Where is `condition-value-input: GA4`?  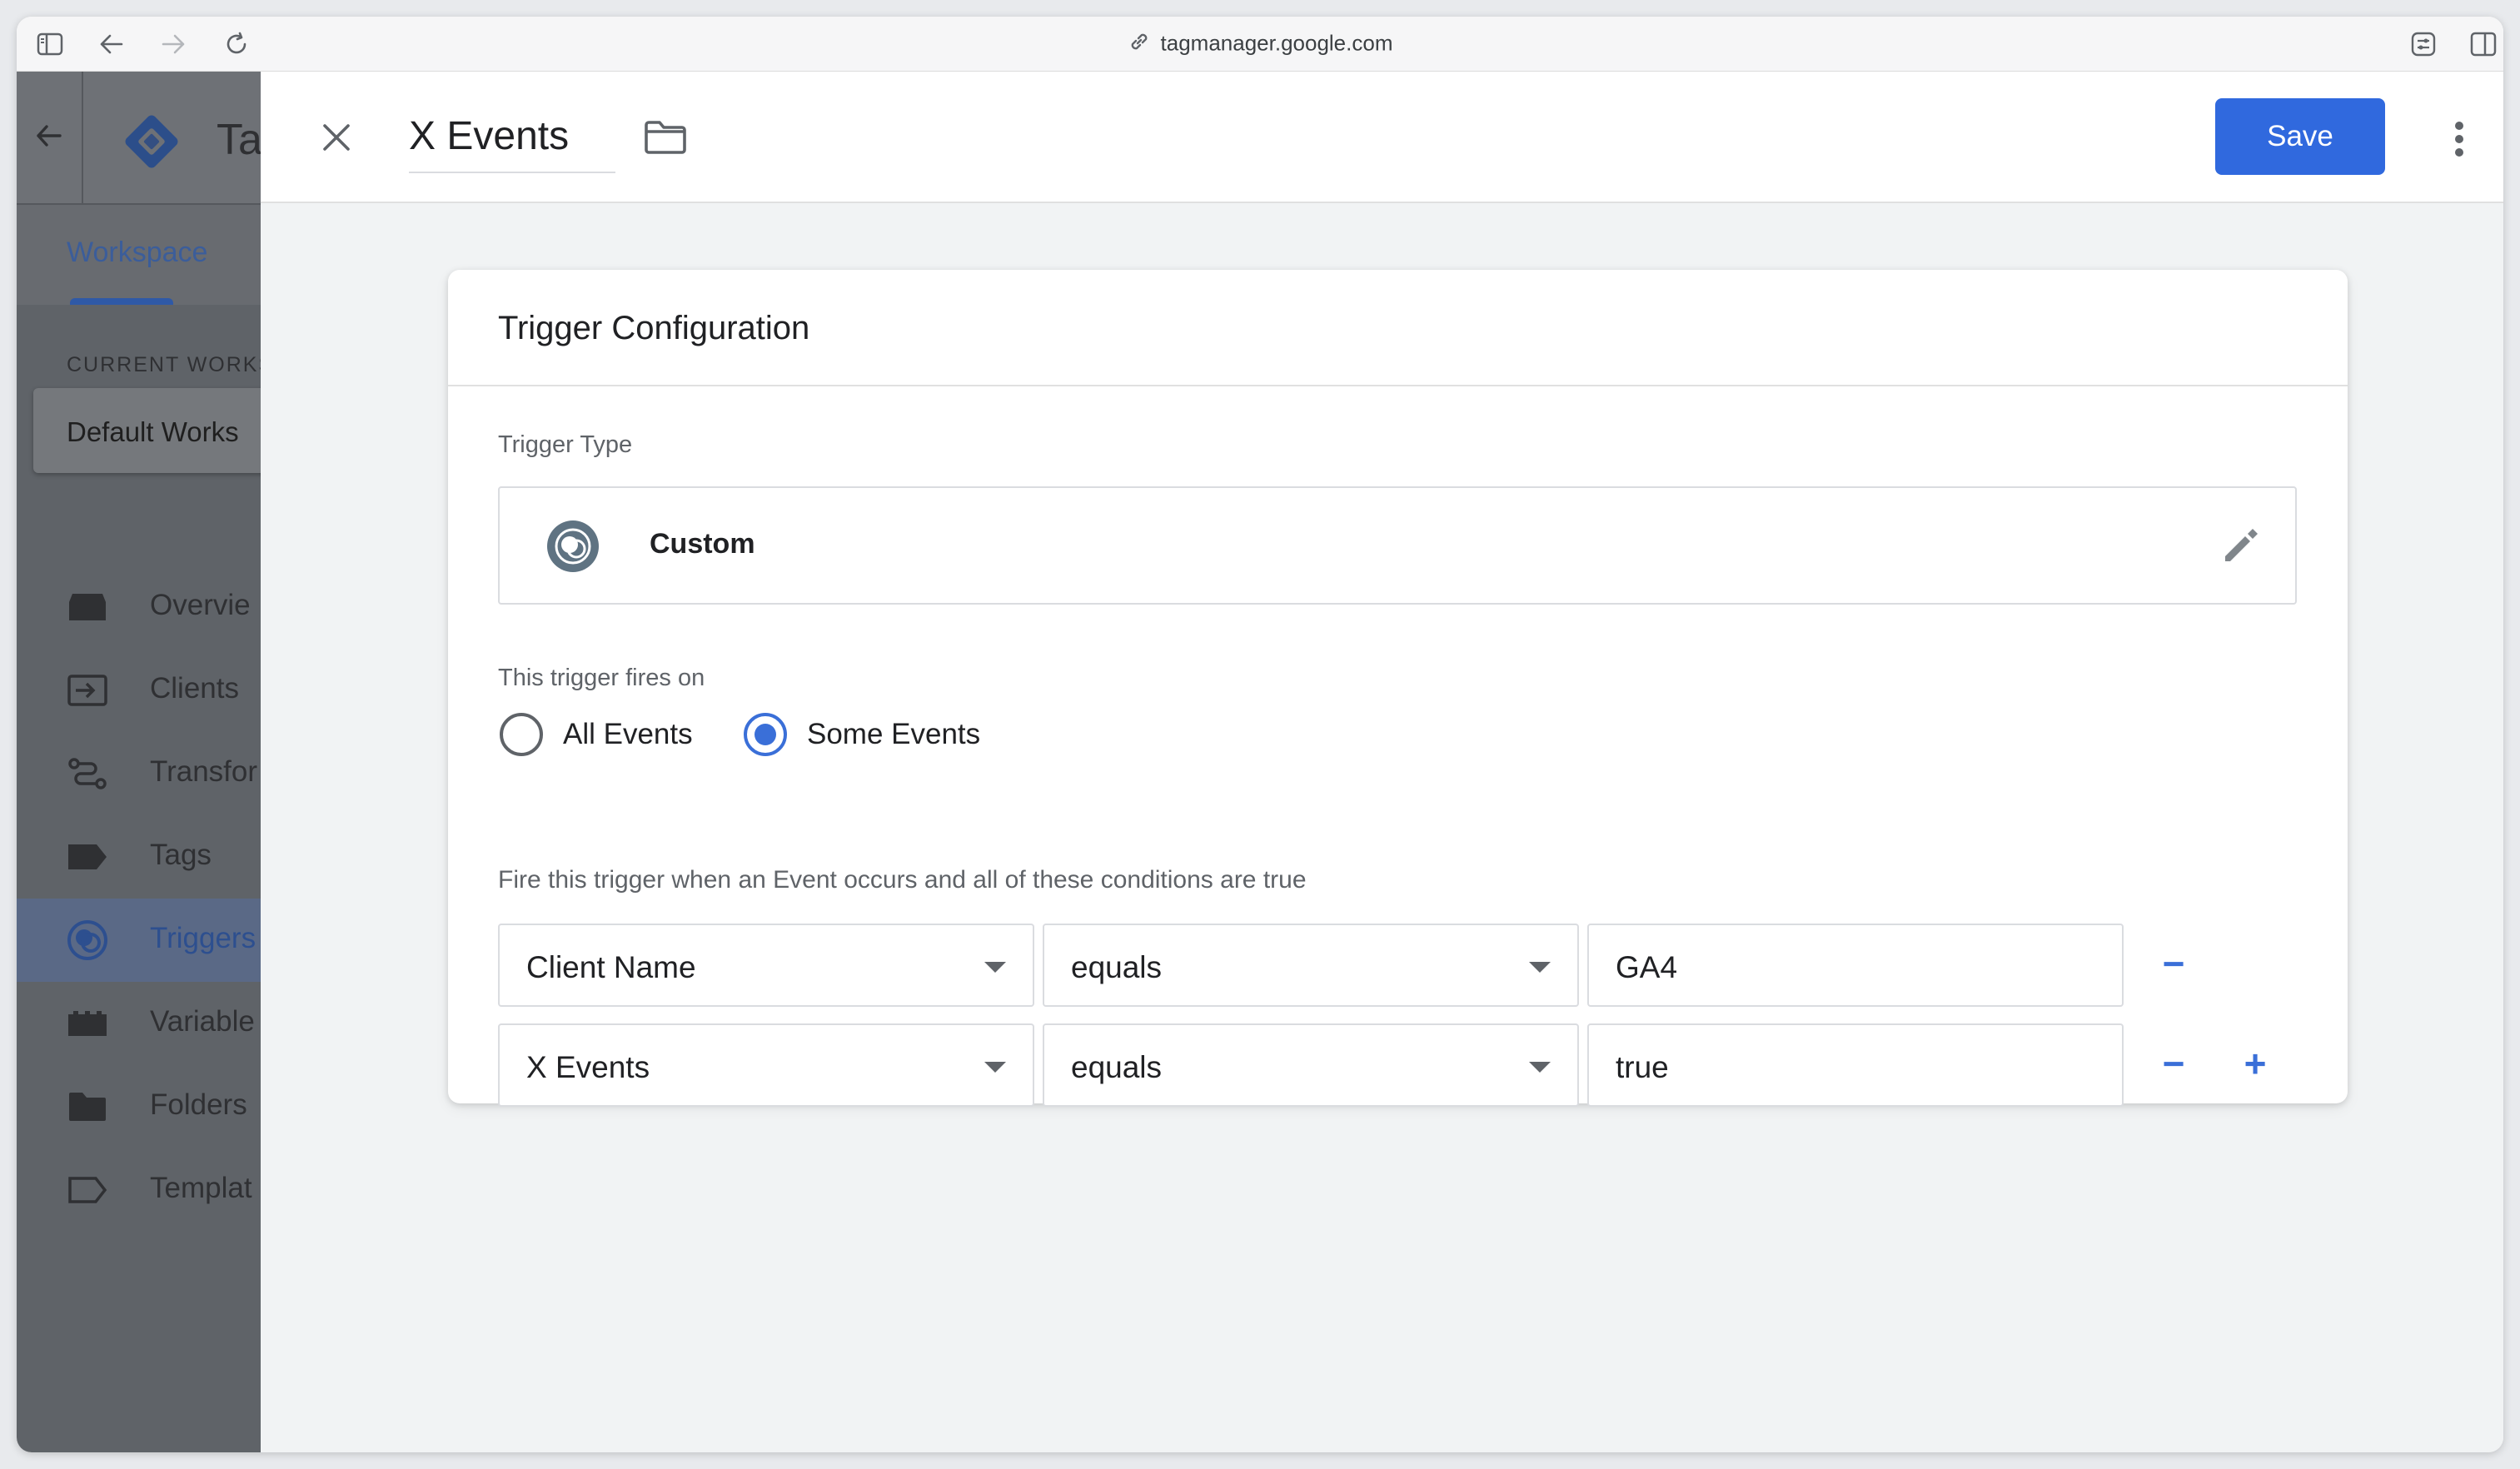 condition-value-input: GA4 is located at coordinates (1855, 965).